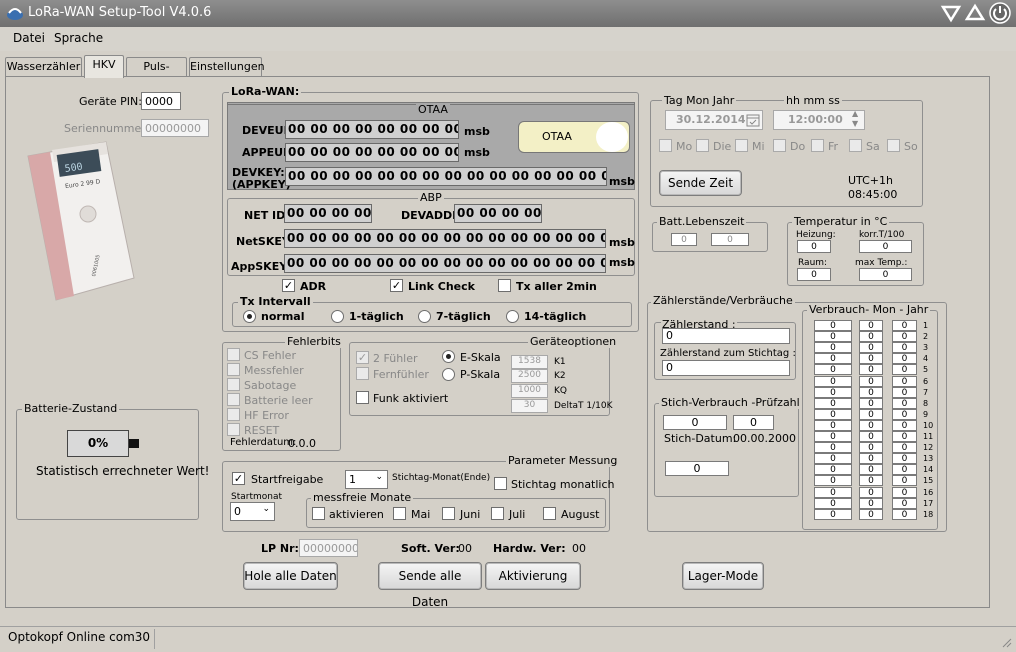  I want to click on messfrei-juni-checkbox, so click(448, 513).